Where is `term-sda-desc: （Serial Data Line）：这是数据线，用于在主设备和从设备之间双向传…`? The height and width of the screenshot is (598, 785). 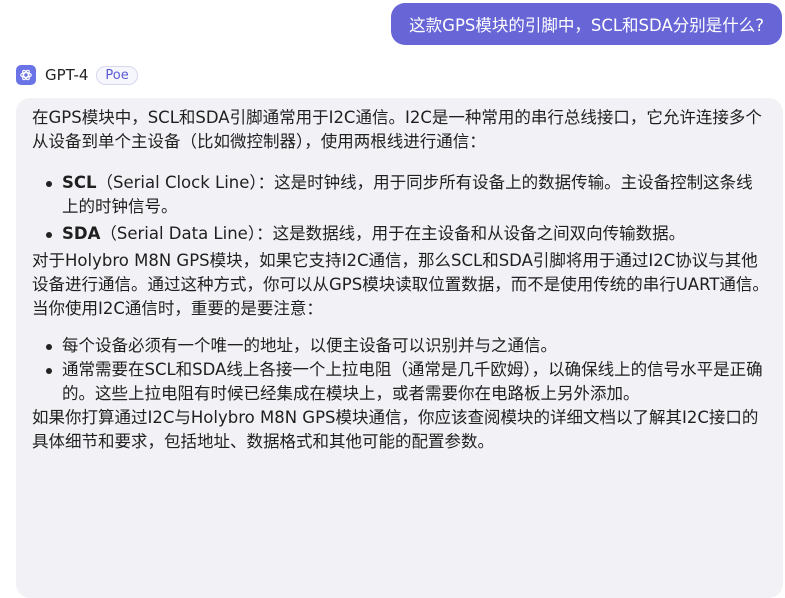 term-sda-desc: （Serial Data Line）：这是数据线，用于在主设备和从设备之间双向传… is located at coordinates (393, 233).